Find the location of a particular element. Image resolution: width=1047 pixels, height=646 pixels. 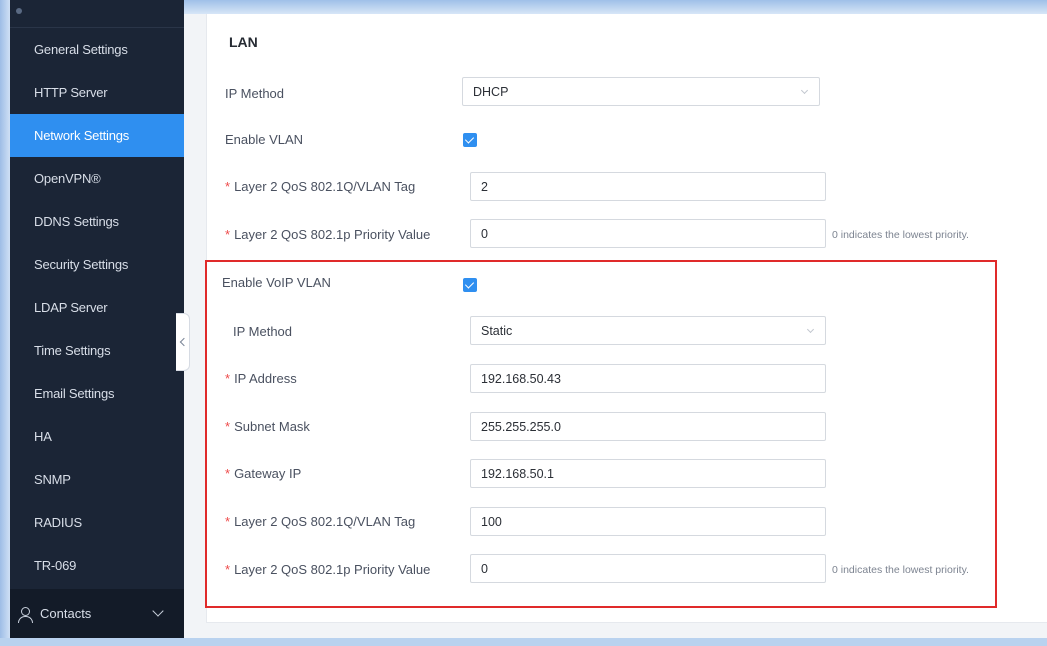

sidebar-item-email-settings: Email Settings is located at coordinates (97, 393).